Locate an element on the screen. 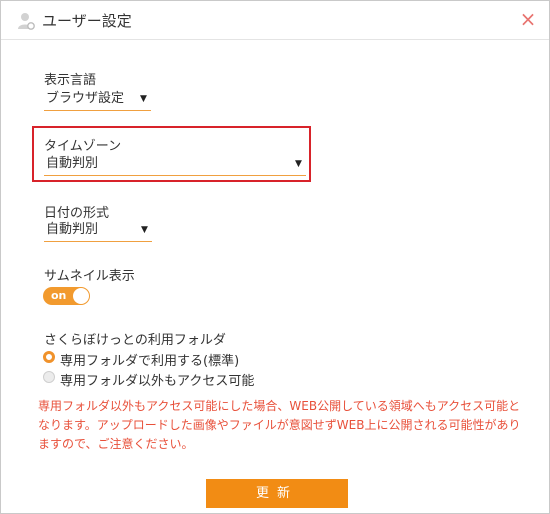 The height and width of the screenshot is (514, 550). date-format-select-value: 自動判別 is located at coordinates (72, 229).